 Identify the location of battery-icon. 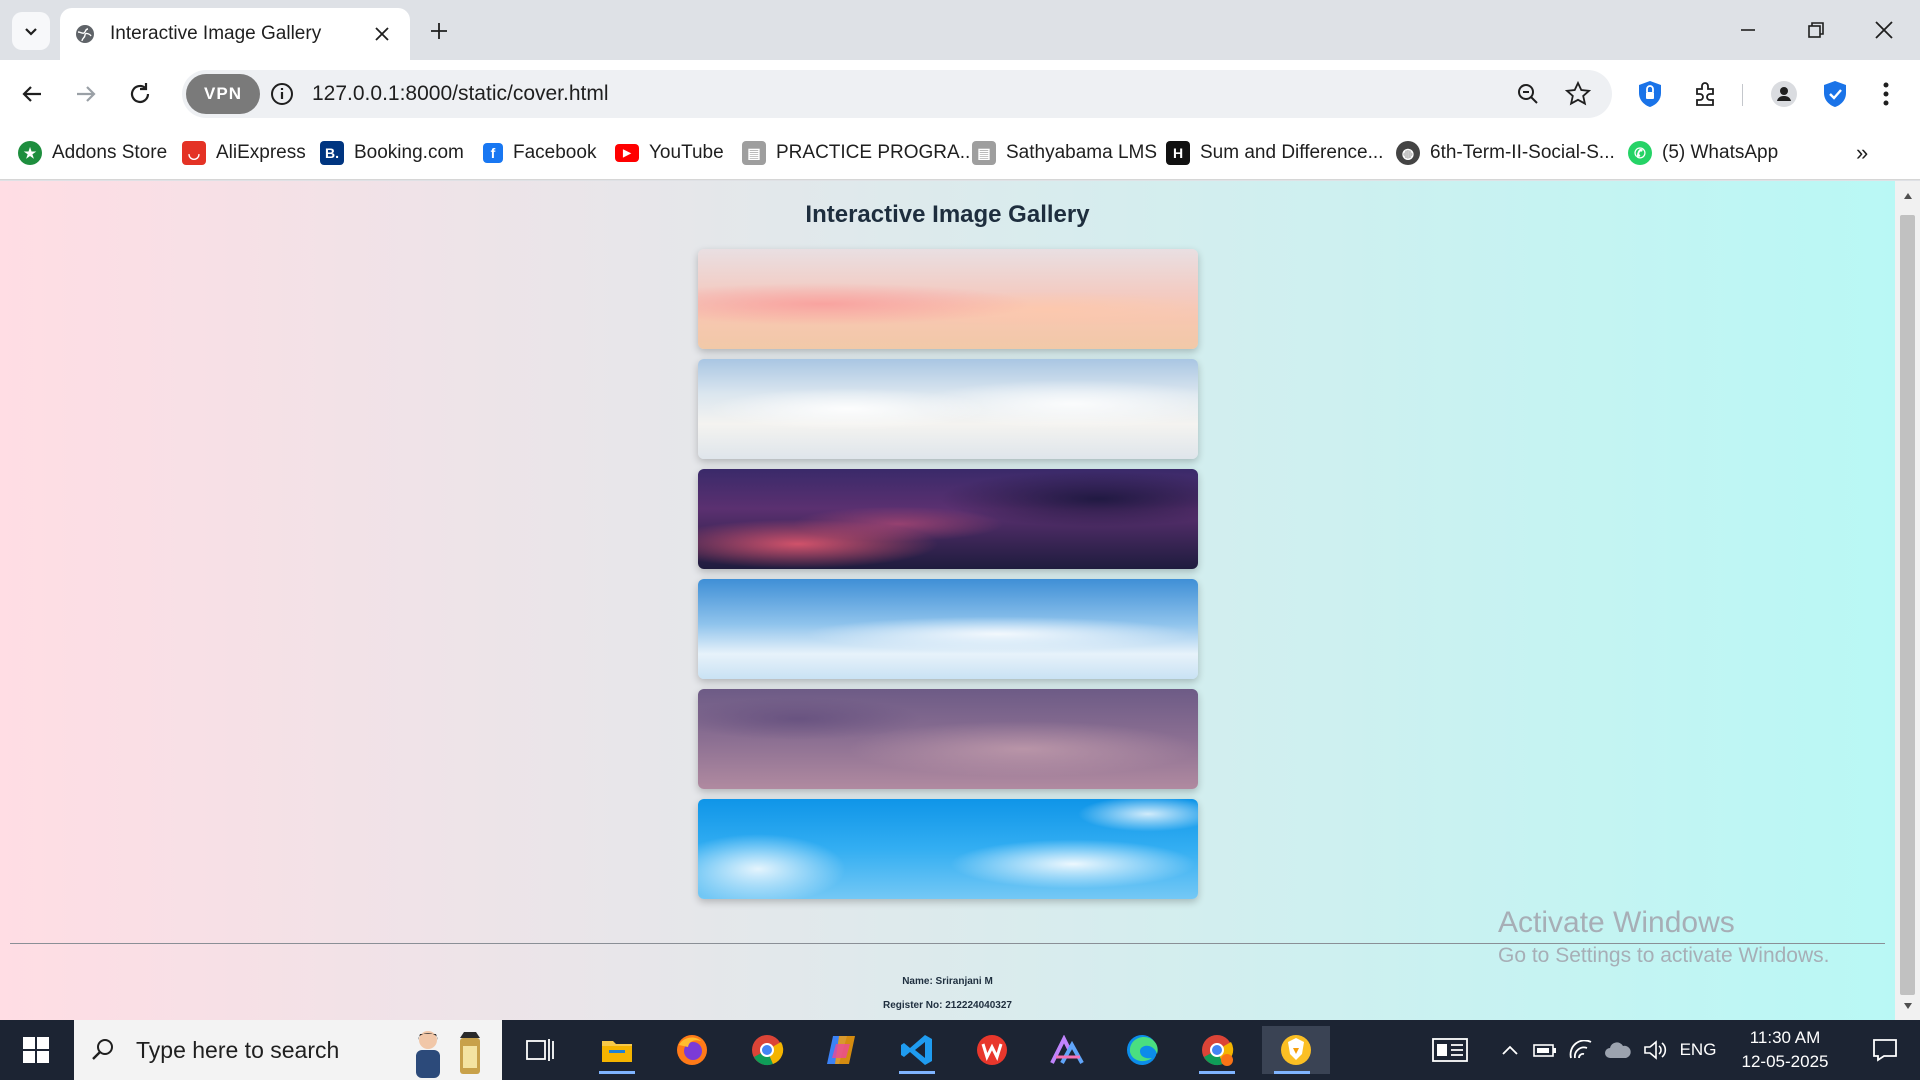
(1545, 1050).